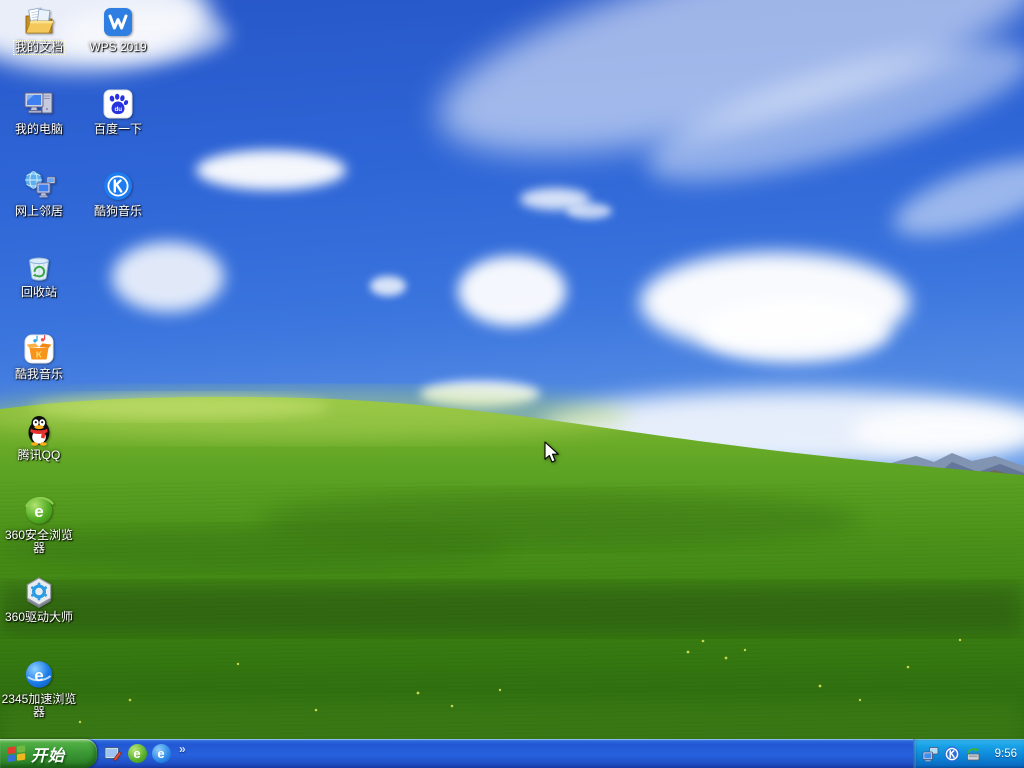 The image size is (1024, 768). I want to click on desktop-icon-baidu: du 百度一下, so click(118, 111).